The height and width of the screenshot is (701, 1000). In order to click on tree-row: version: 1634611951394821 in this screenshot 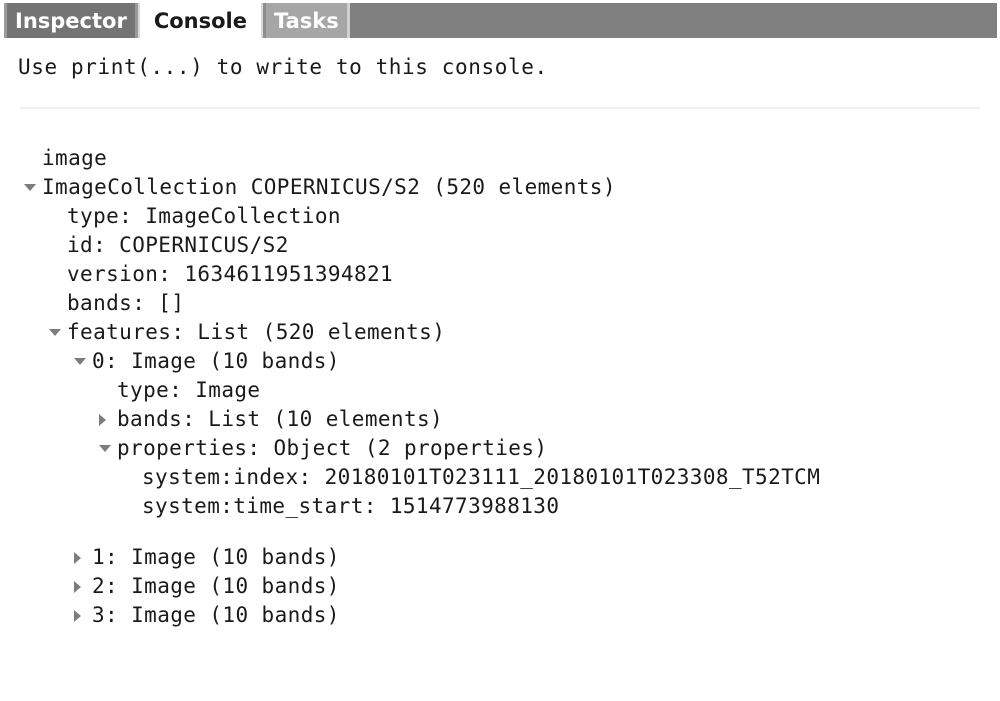, I will do `click(500, 274)`.